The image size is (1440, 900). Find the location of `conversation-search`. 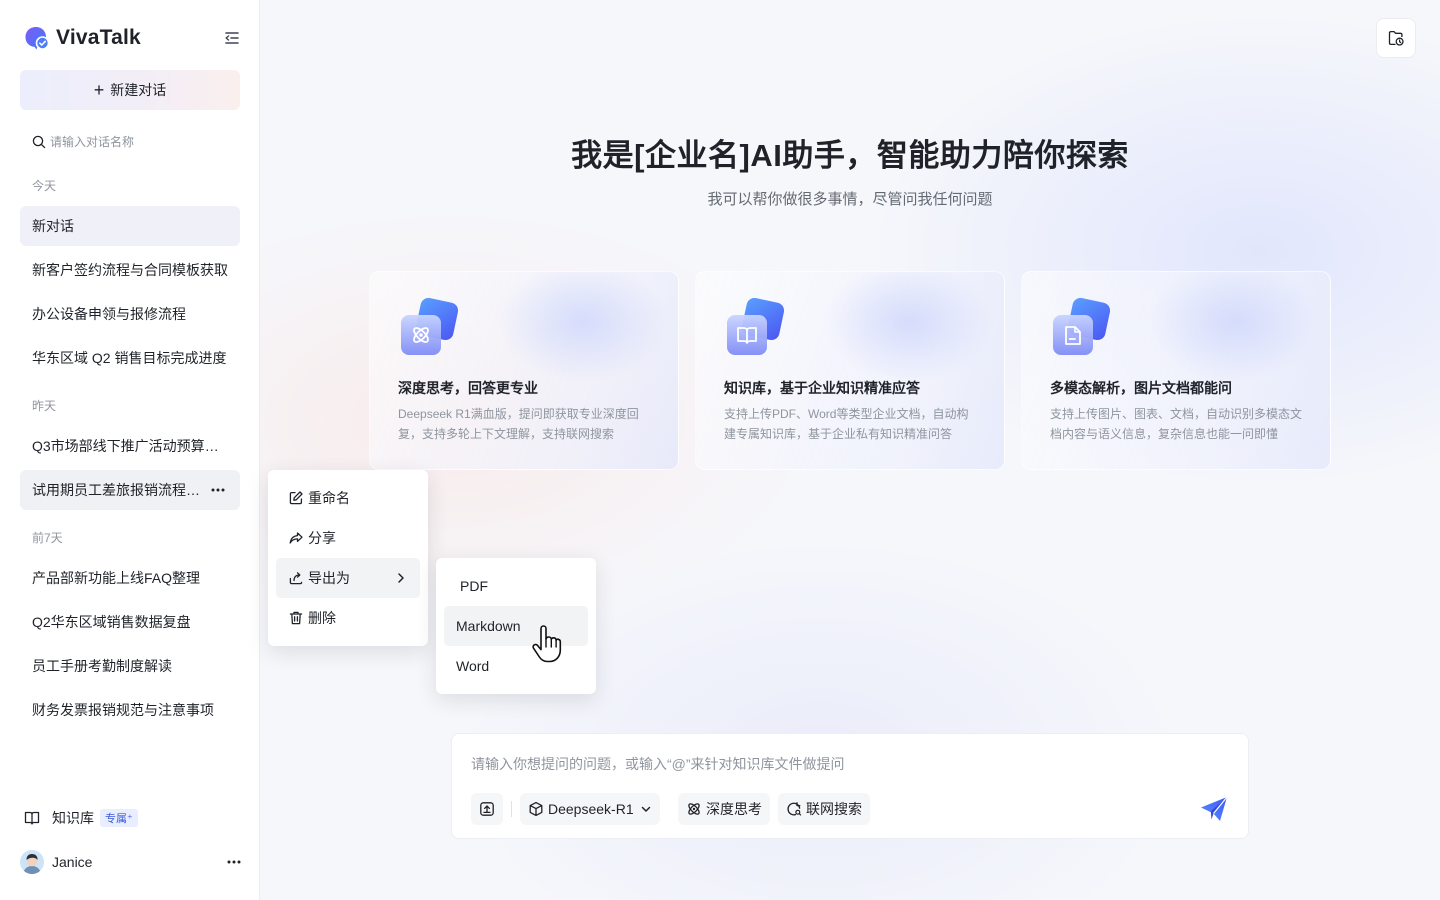

conversation-search is located at coordinates (132, 142).